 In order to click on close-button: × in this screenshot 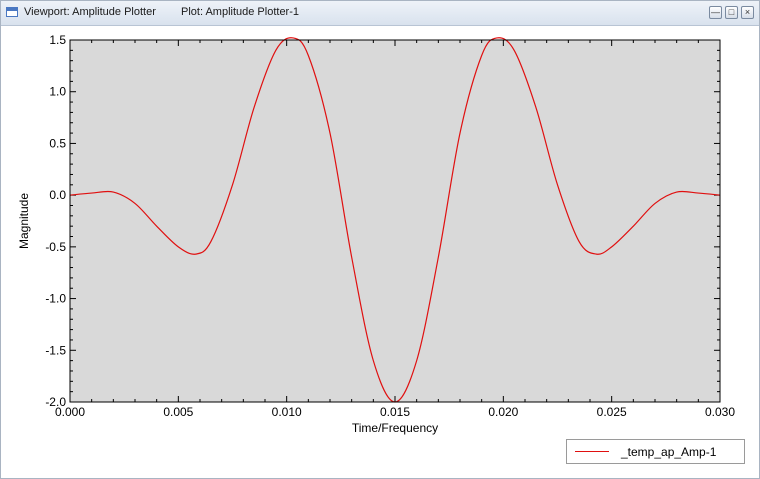, I will do `click(747, 12)`.